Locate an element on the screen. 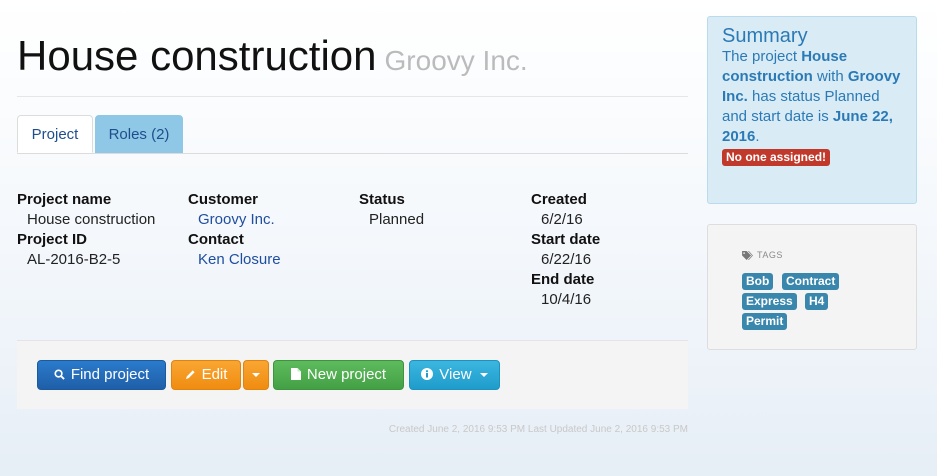 This screenshot has width=937, height=476. edit-dropdown-toggle is located at coordinates (256, 375).